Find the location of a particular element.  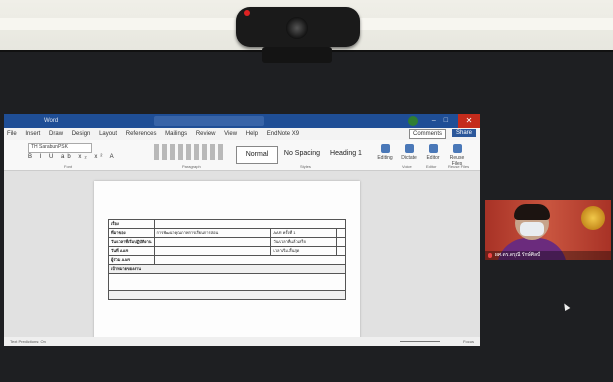

tab-layout: Layout is located at coordinates (108, 134).